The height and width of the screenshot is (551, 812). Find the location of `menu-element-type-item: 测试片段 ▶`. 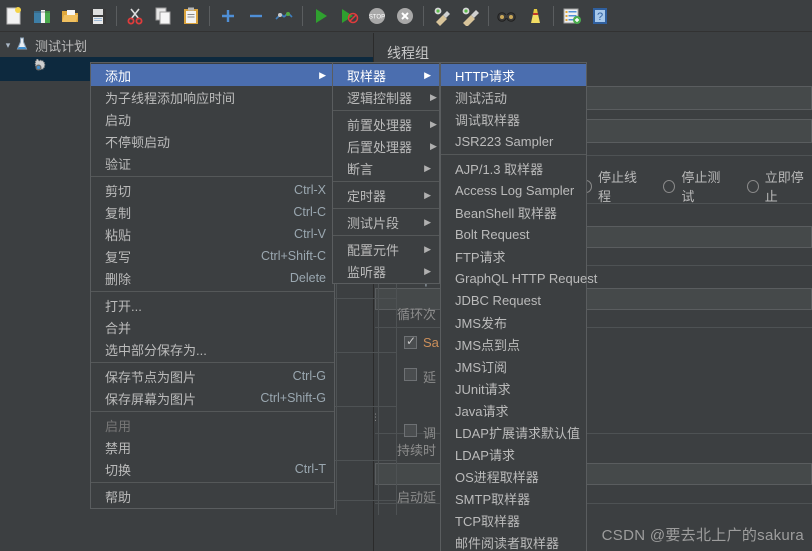

menu-element-type-item: 测试片段 ▶ is located at coordinates (386, 222).